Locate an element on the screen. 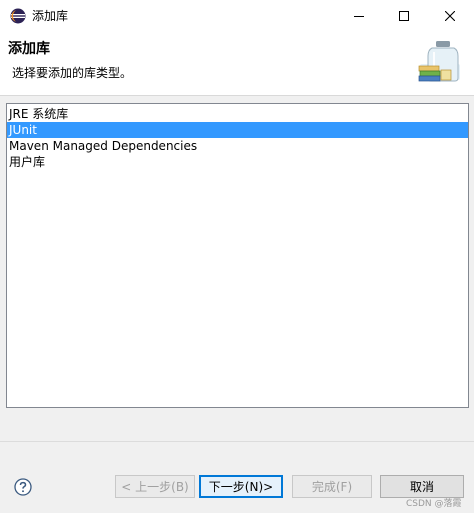 This screenshot has height=513, width=474. title-bar: 添加库 is located at coordinates (237, 15).